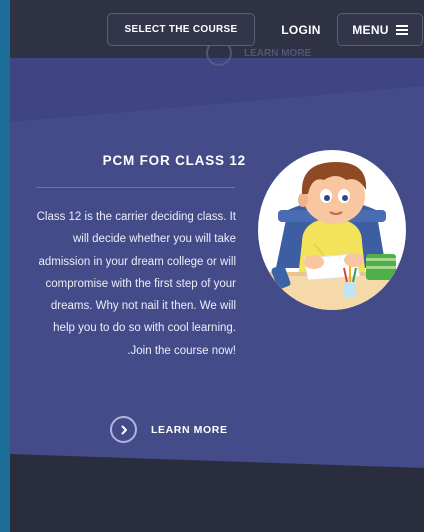 This screenshot has height=532, width=424. Describe the element at coordinates (332, 230) in the screenshot. I see `boy-studying-illustration` at that location.